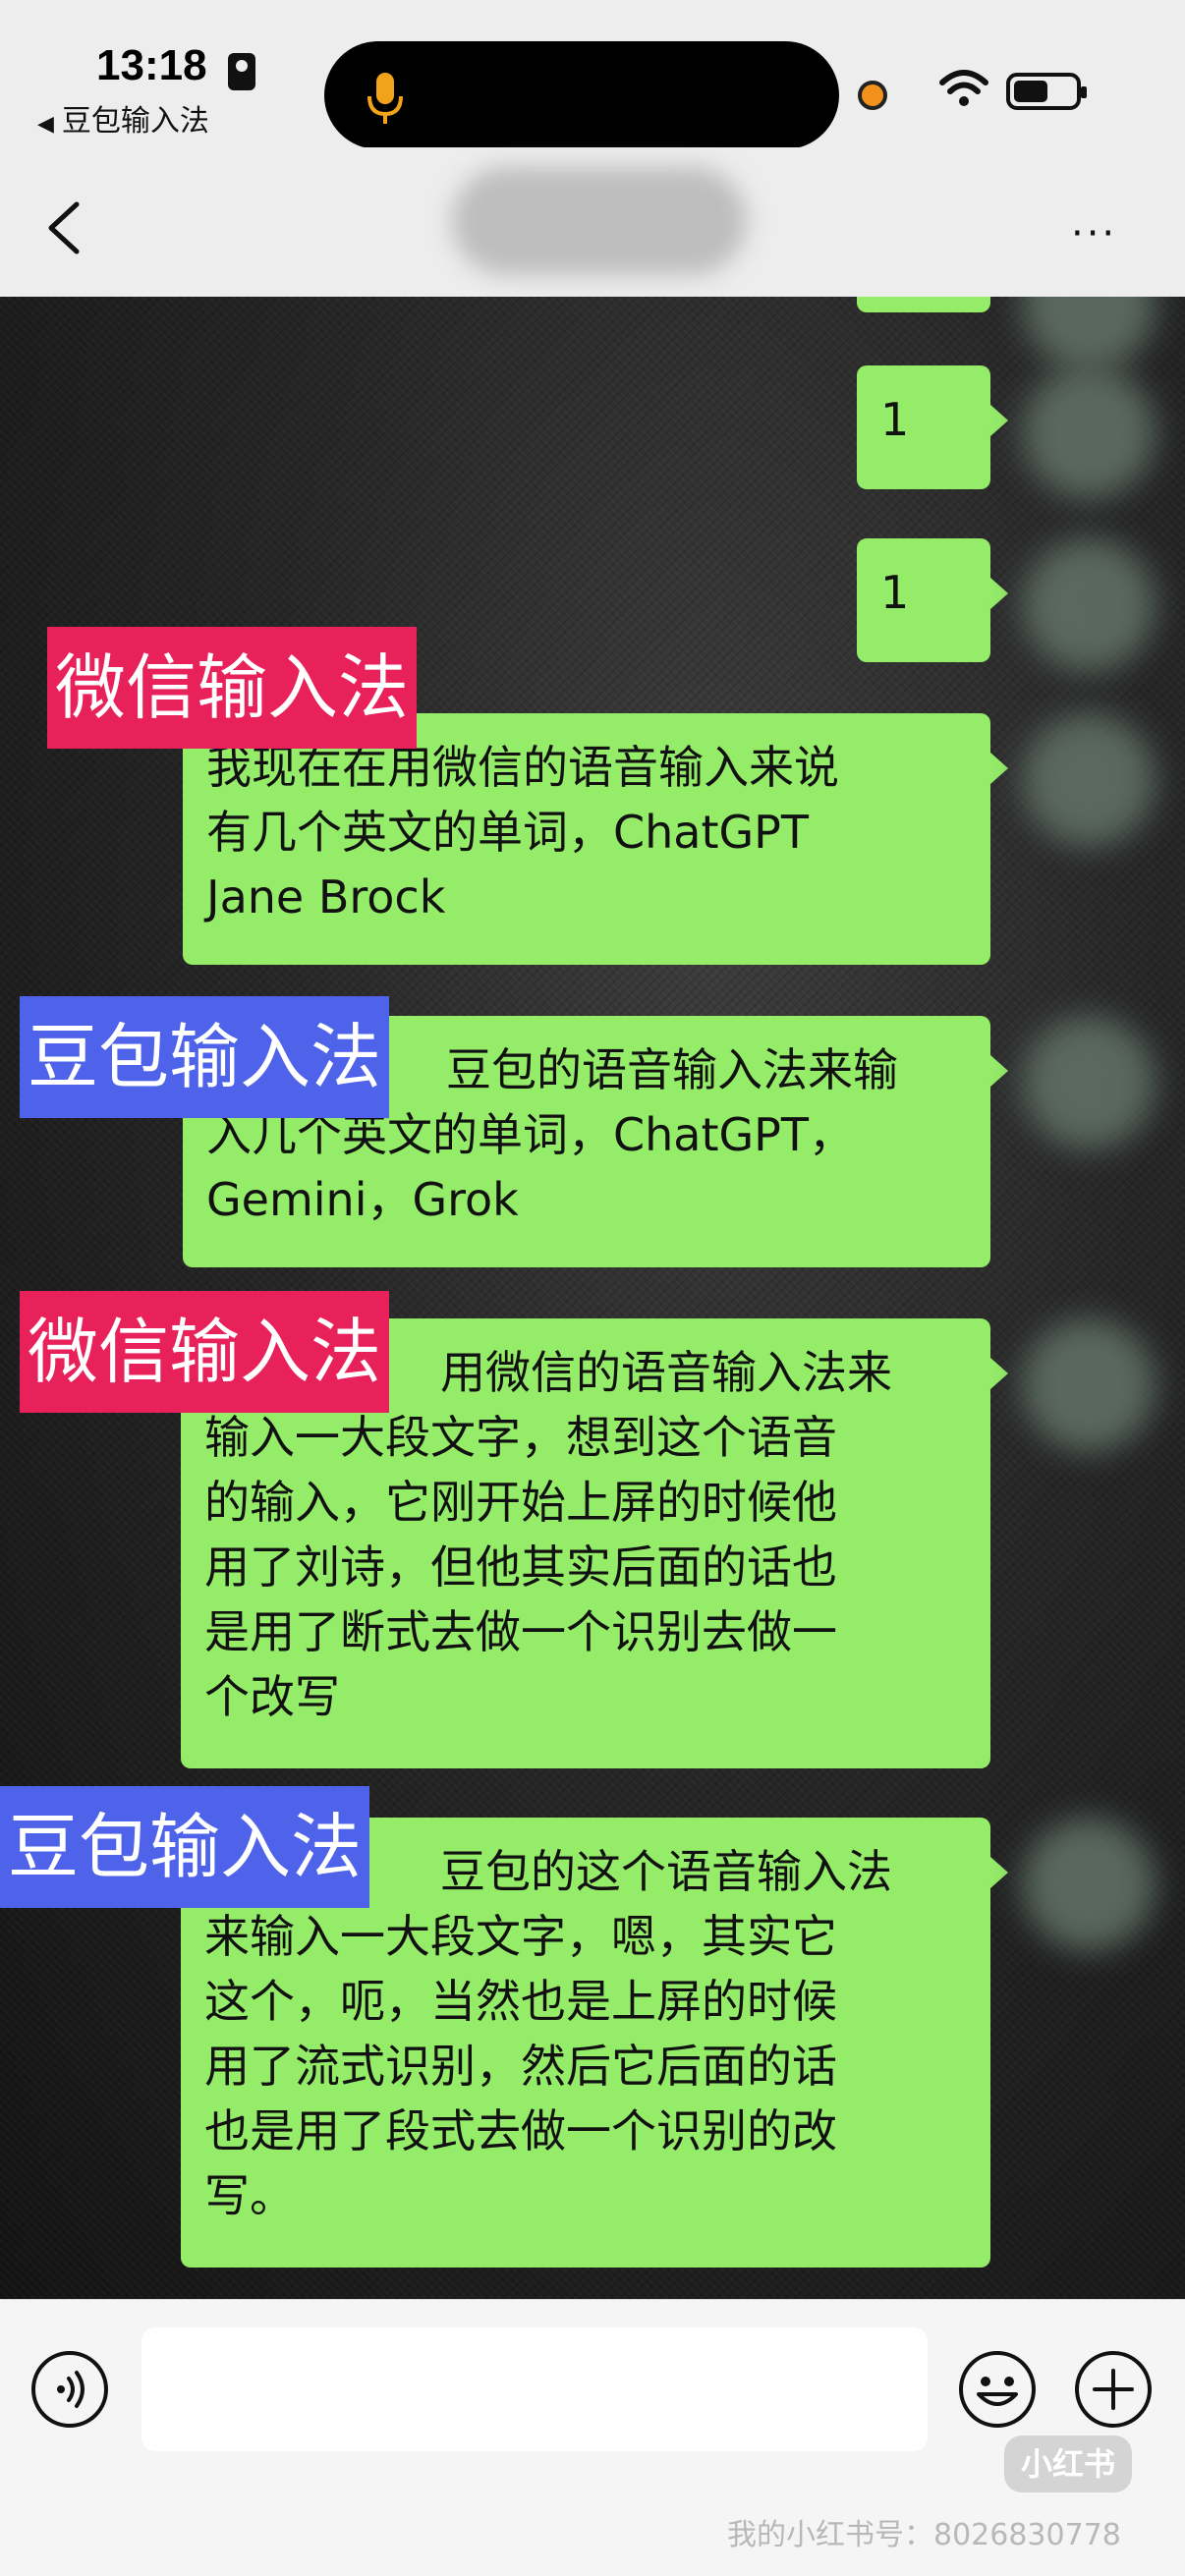 The width and height of the screenshot is (1185, 2576). I want to click on message-text: 的输入，它刚开始上屏的时候他, so click(521, 1502).